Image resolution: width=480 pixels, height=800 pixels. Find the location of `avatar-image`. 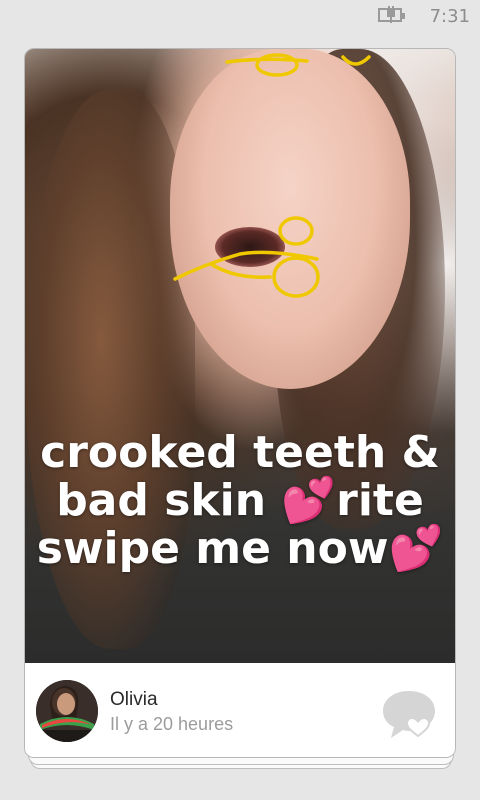

avatar-image is located at coordinates (67, 711).